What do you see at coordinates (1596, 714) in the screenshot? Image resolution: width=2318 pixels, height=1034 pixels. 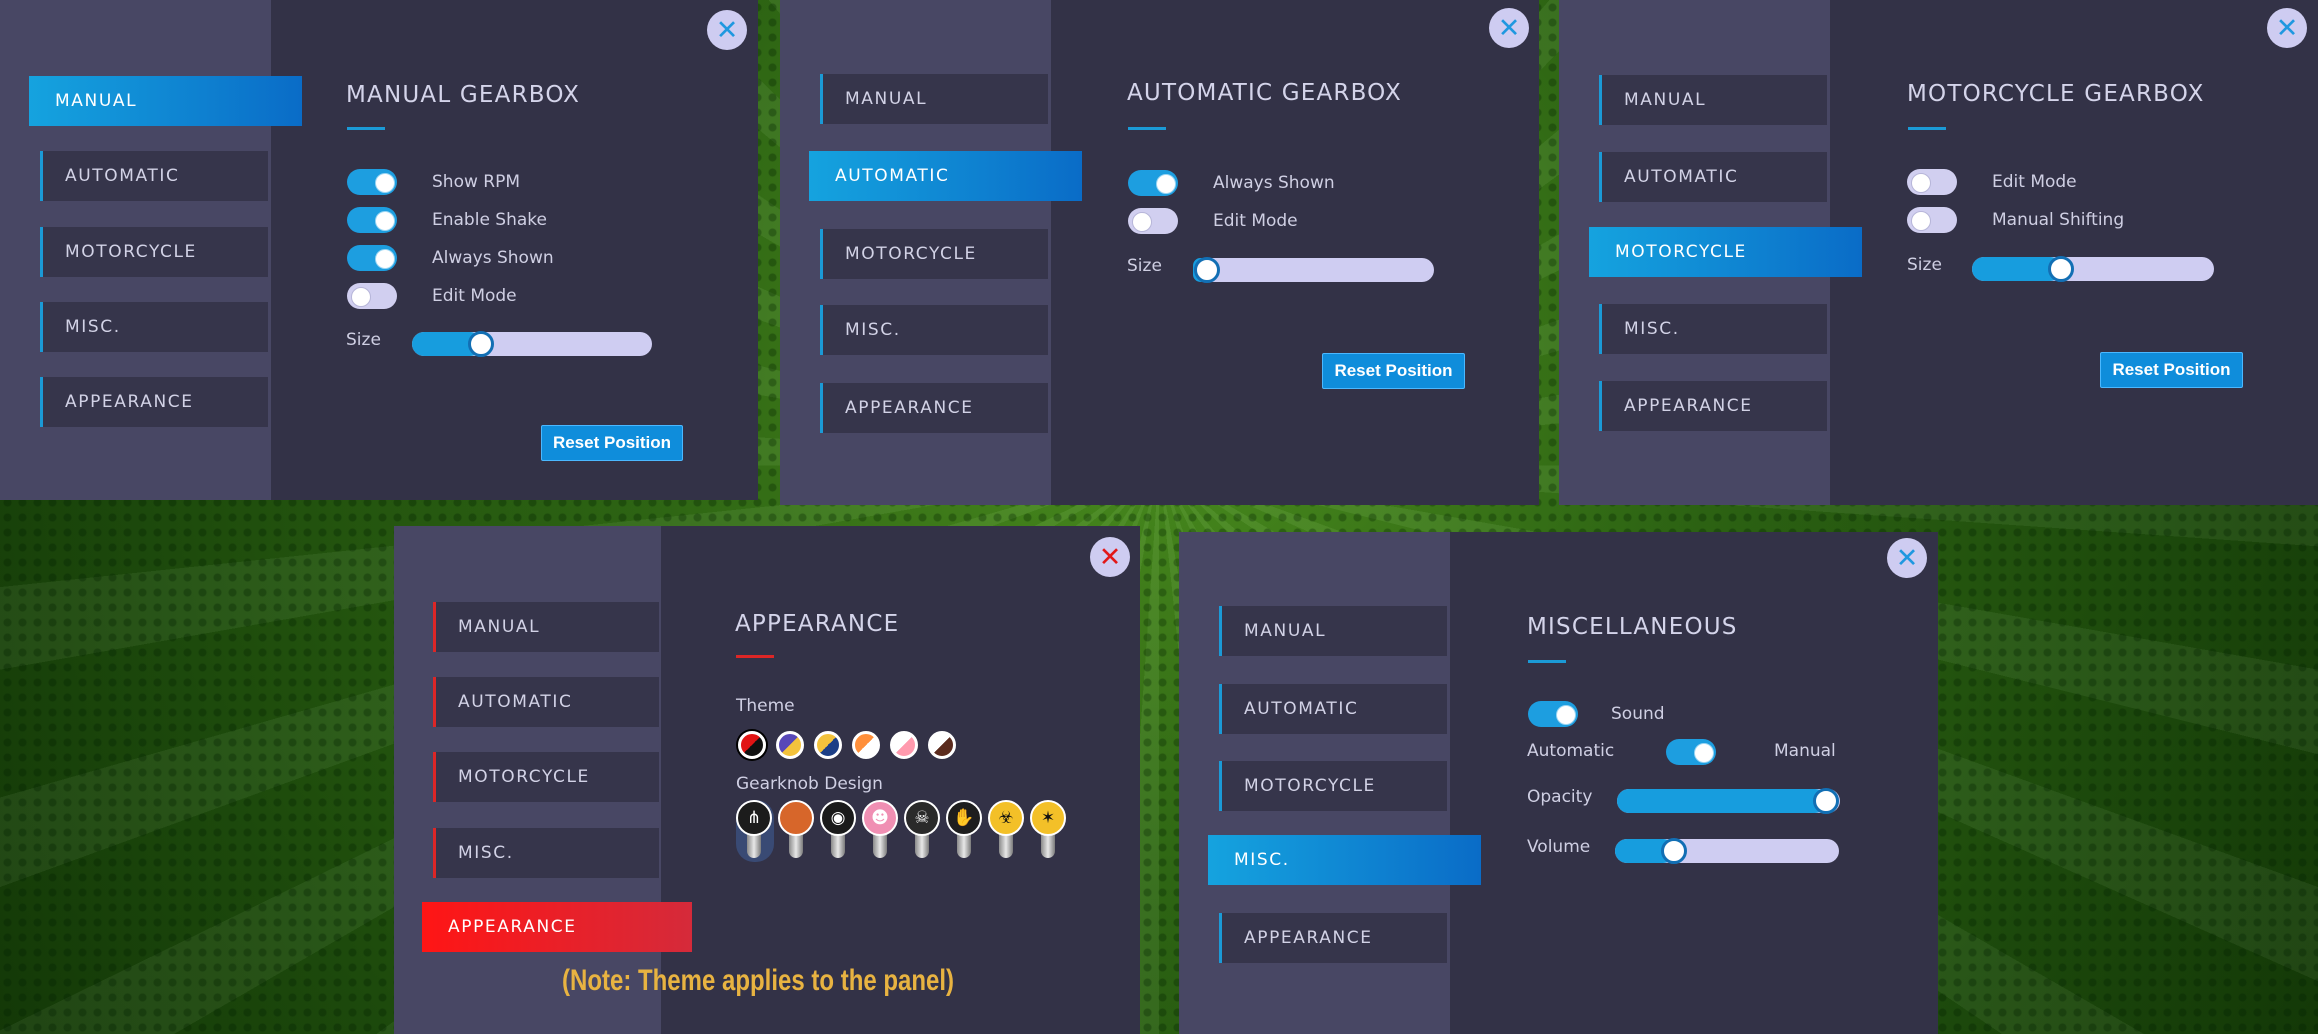 I see `sound-row: Sound` at bounding box center [1596, 714].